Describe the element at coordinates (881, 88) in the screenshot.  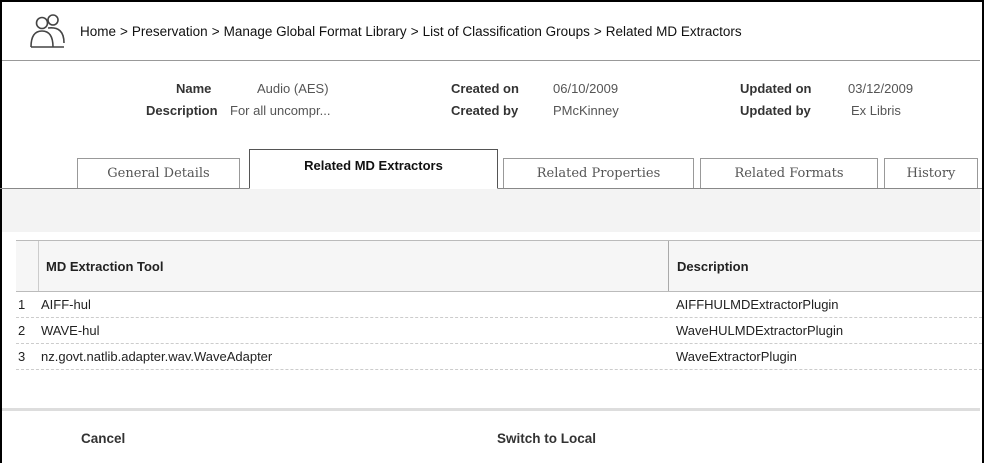
I see `updated-on-value: 03/12/2009` at that location.